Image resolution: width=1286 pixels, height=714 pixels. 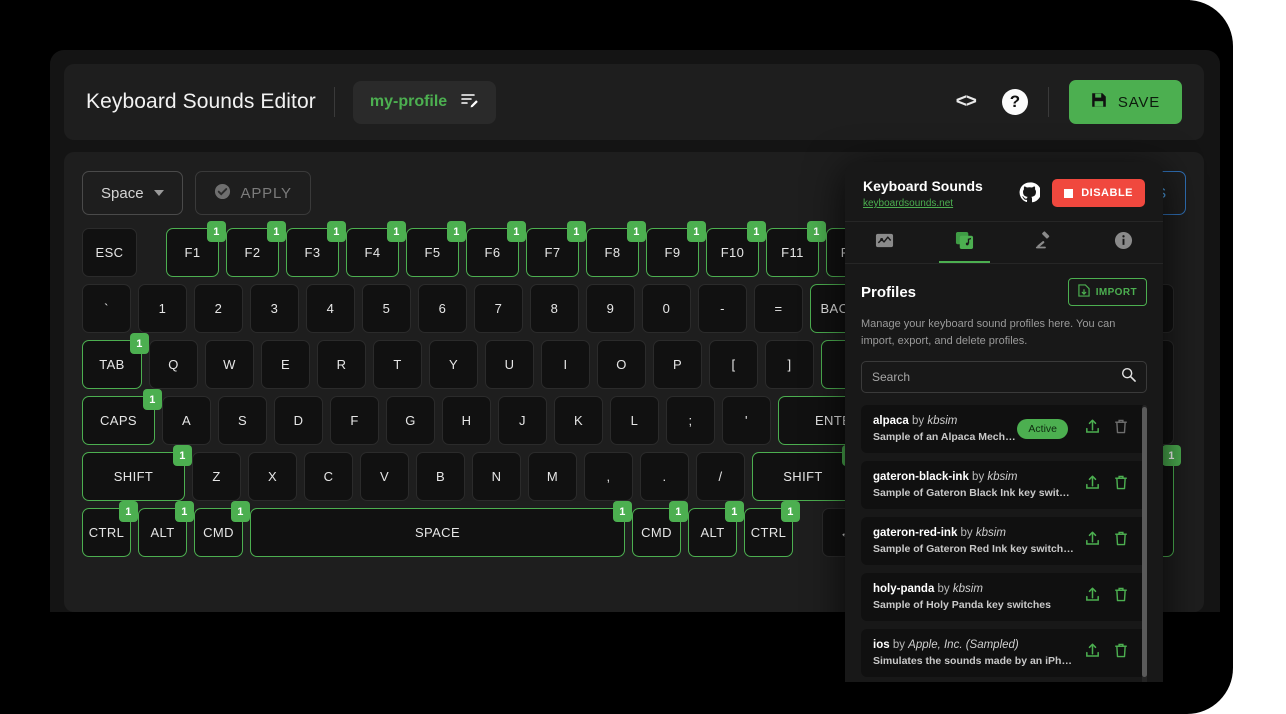 I want to click on key-f2: F2 1, so click(x=256, y=249).